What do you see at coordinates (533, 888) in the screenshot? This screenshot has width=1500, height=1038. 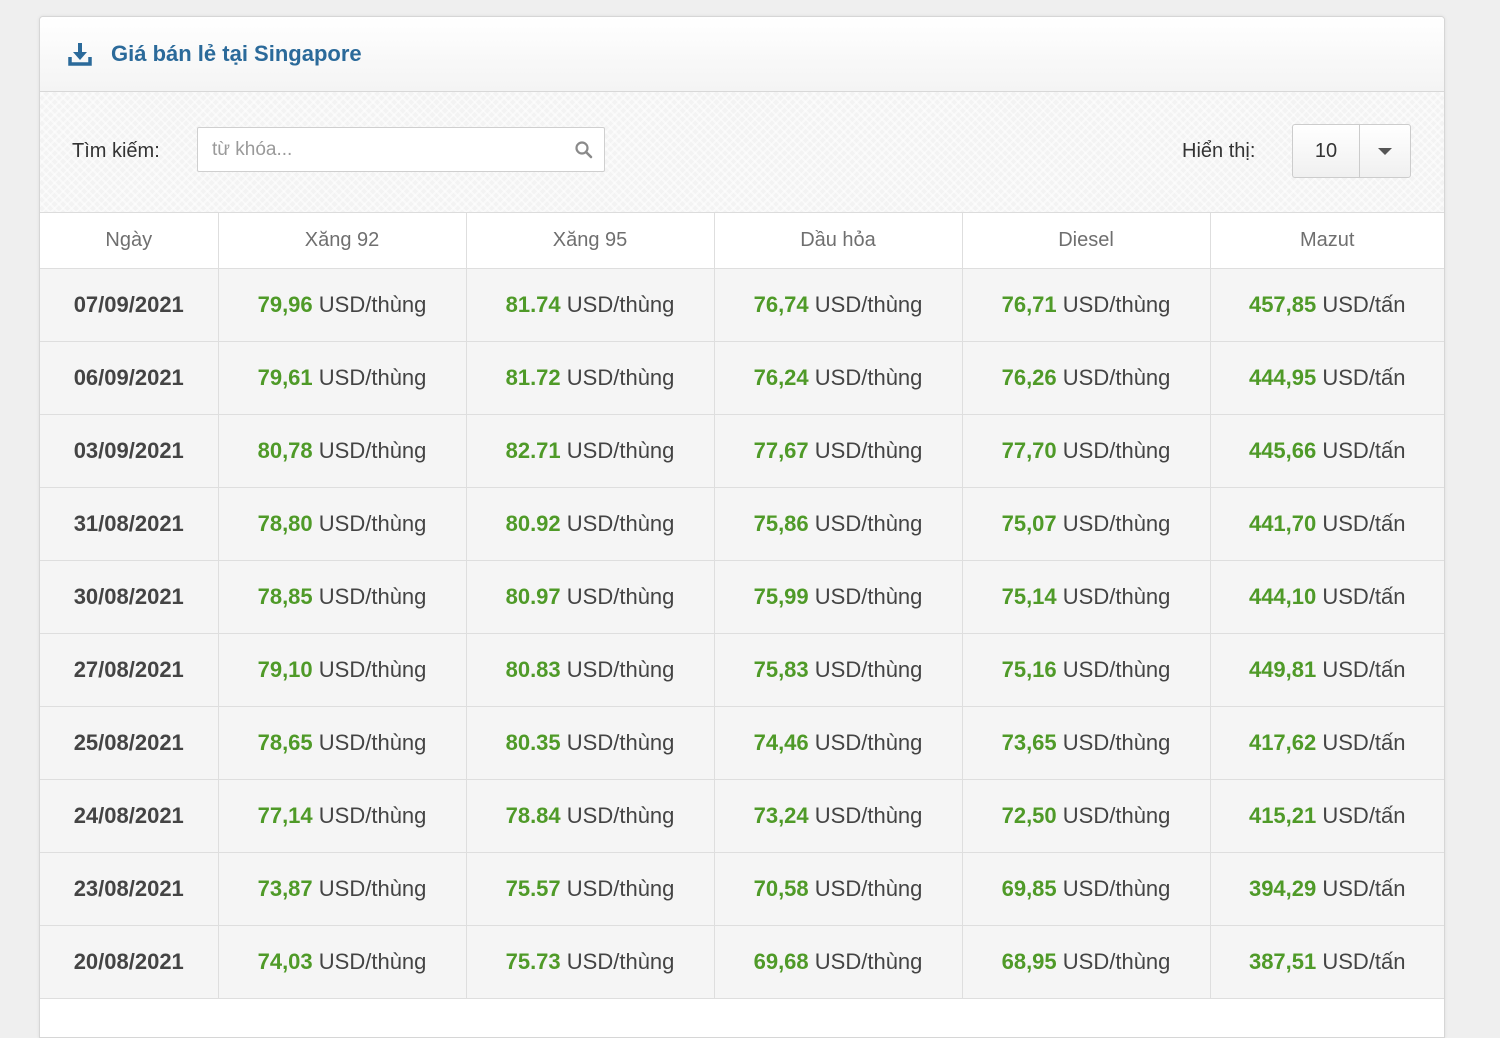 I see `price-value: 75.57` at bounding box center [533, 888].